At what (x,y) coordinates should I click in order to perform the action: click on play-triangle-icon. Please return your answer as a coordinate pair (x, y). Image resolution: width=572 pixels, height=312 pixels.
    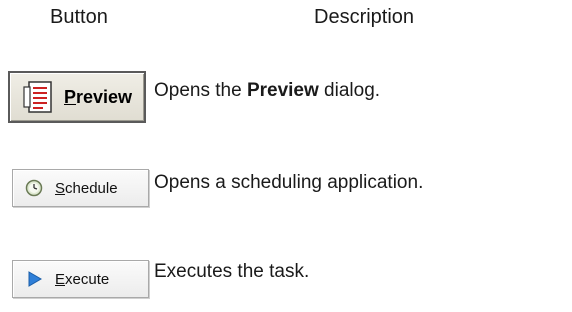
    Looking at the image, I should click on (34, 279).